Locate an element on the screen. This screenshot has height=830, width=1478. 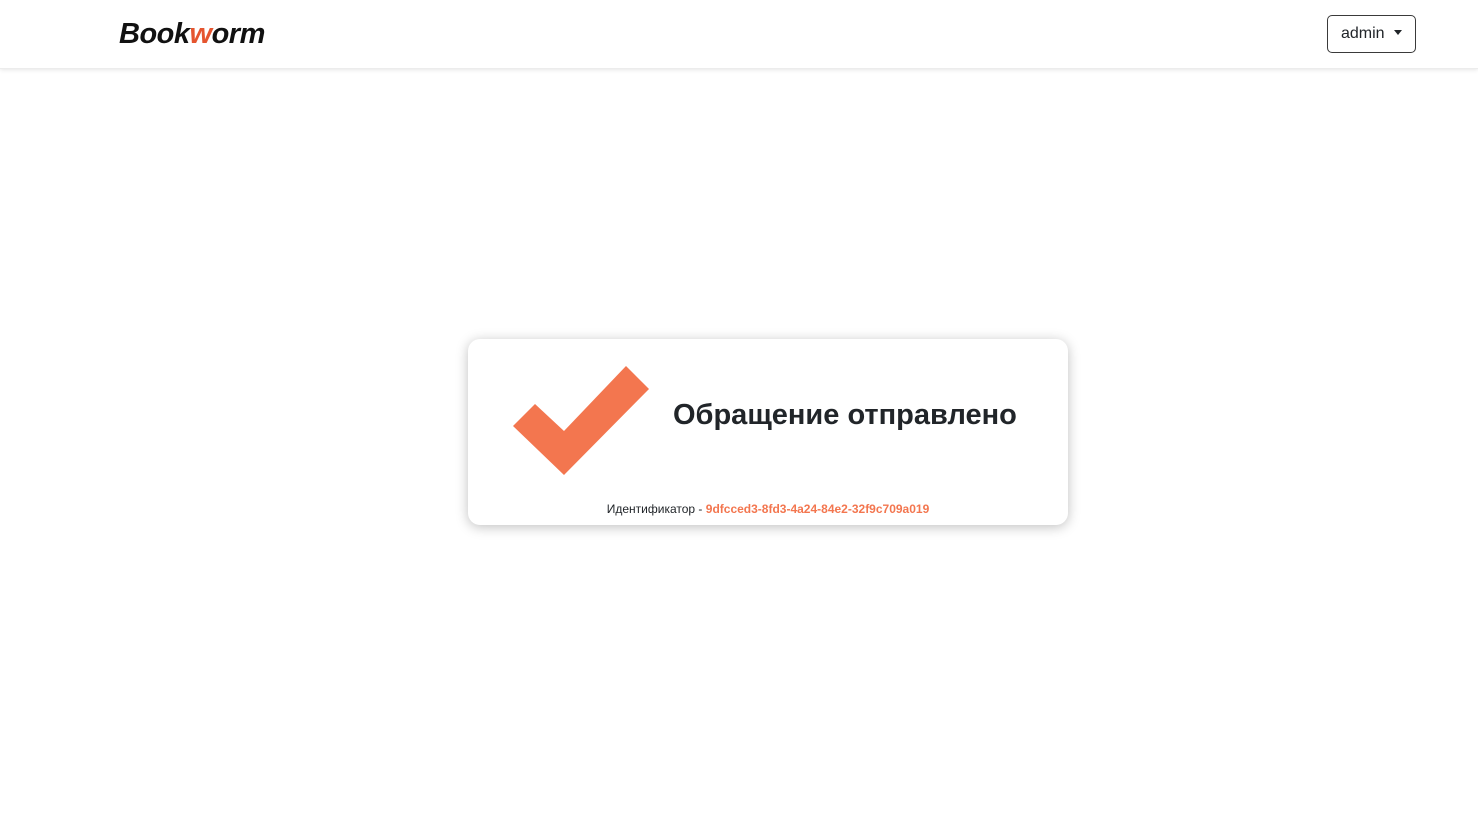
checkmark-icon is located at coordinates (581, 420).